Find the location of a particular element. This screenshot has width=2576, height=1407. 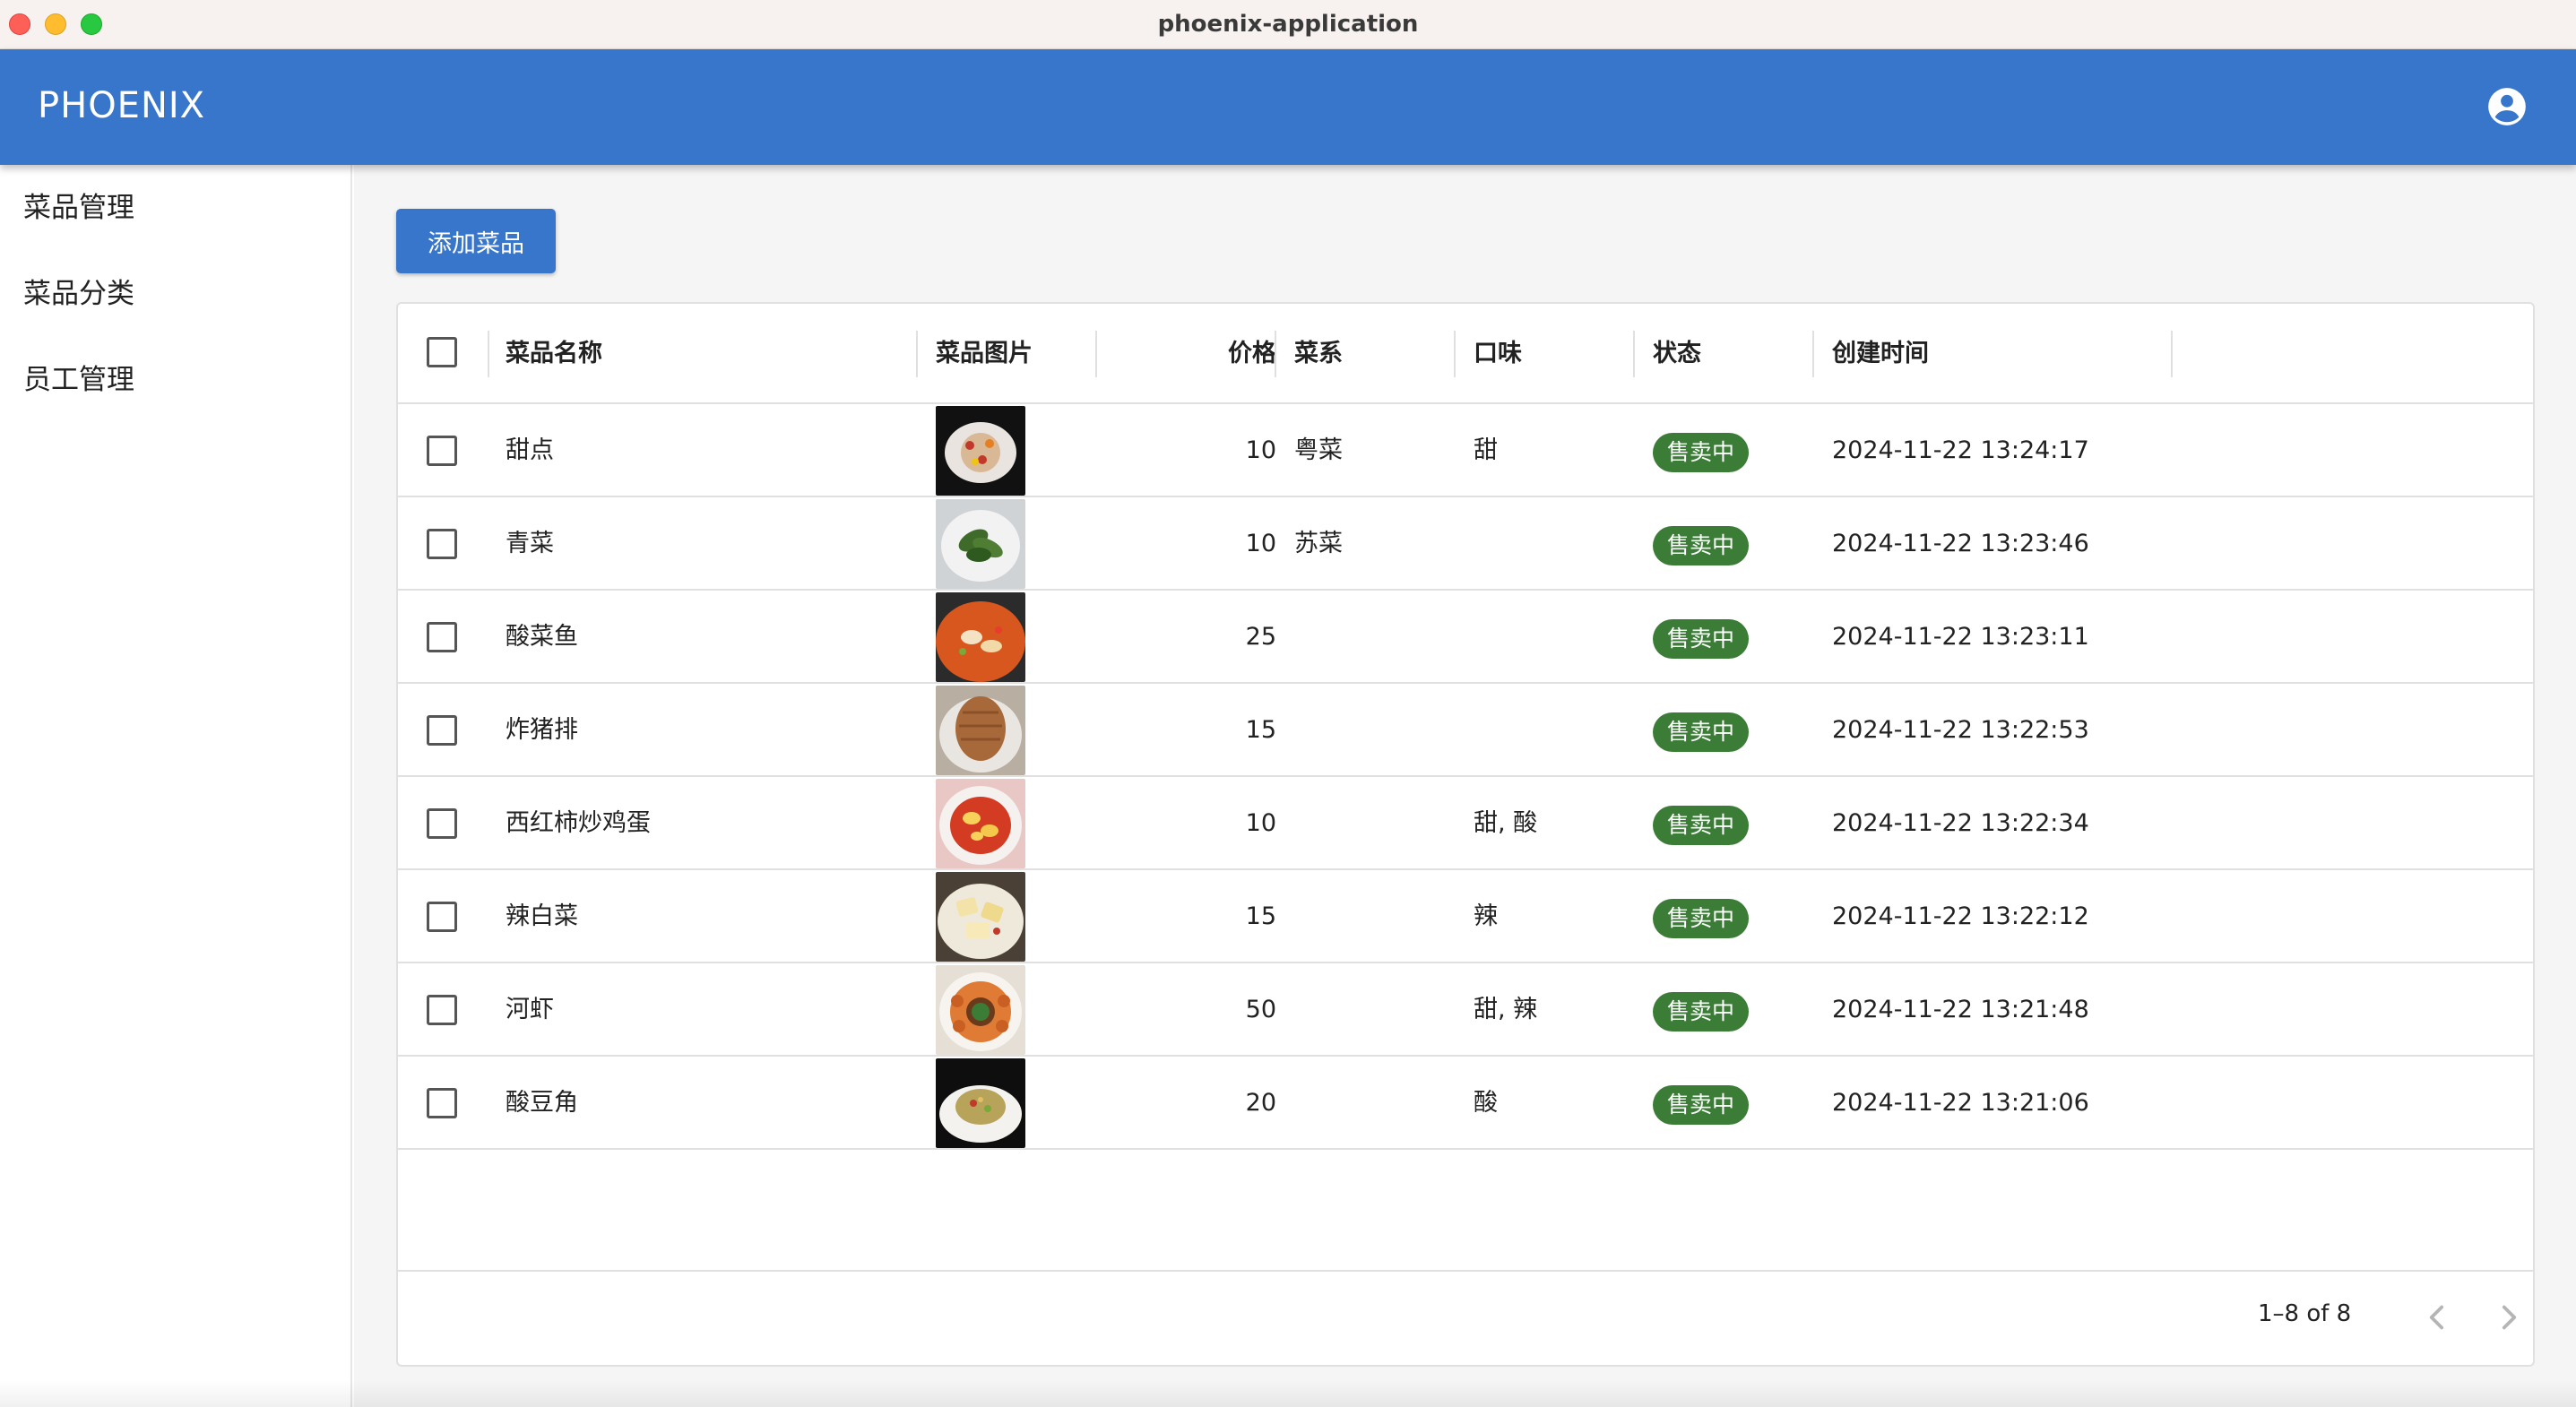

column-header-name: 菜品名称 is located at coordinates (554, 354).